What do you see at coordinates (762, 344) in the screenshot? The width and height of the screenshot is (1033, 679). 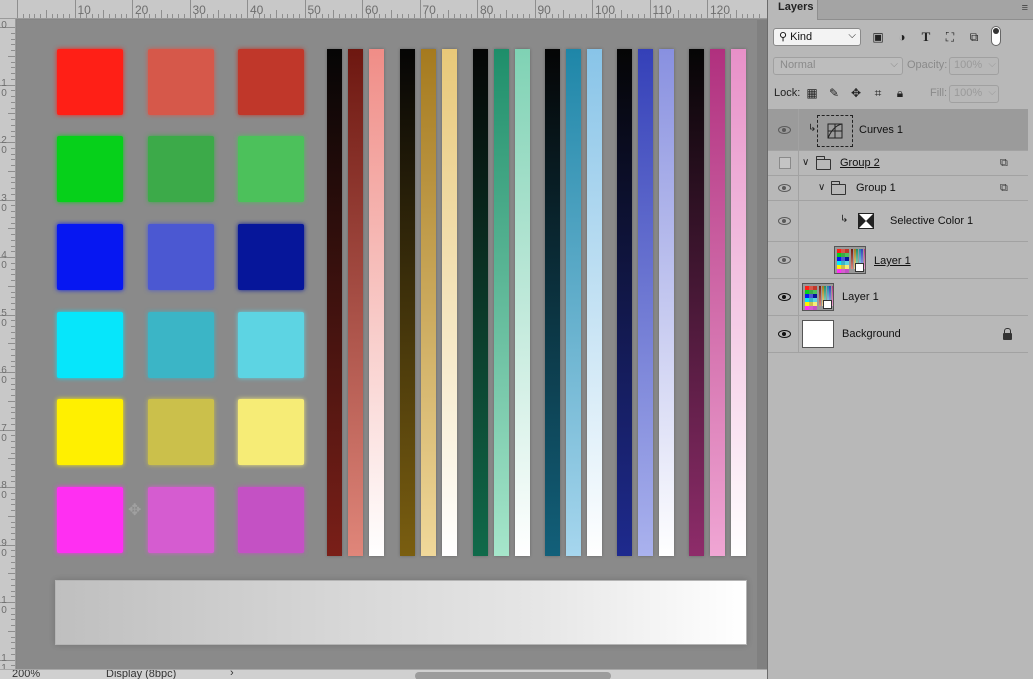 I see `vertical-scrollbar` at bounding box center [762, 344].